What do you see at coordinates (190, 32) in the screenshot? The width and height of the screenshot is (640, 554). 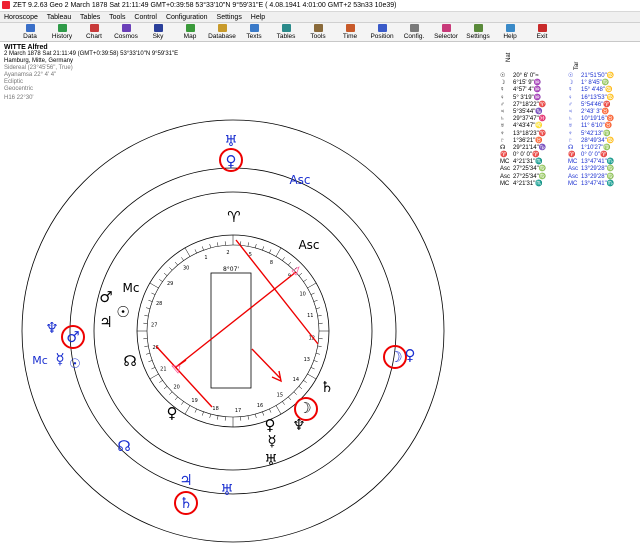 I see `toolbar-map-button: Map` at bounding box center [190, 32].